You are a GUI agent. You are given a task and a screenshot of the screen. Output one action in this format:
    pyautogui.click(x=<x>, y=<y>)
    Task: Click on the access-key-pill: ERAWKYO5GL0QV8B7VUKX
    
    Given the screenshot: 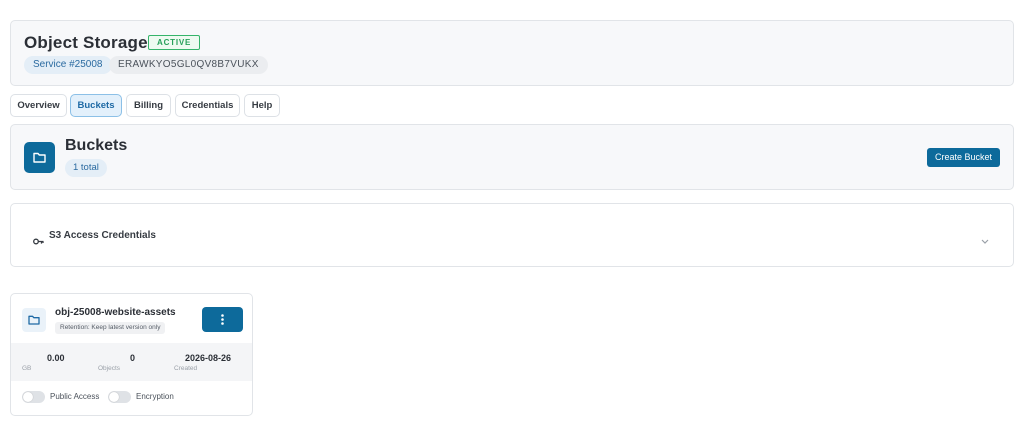 What is the action you would take?
    pyautogui.click(x=188, y=65)
    